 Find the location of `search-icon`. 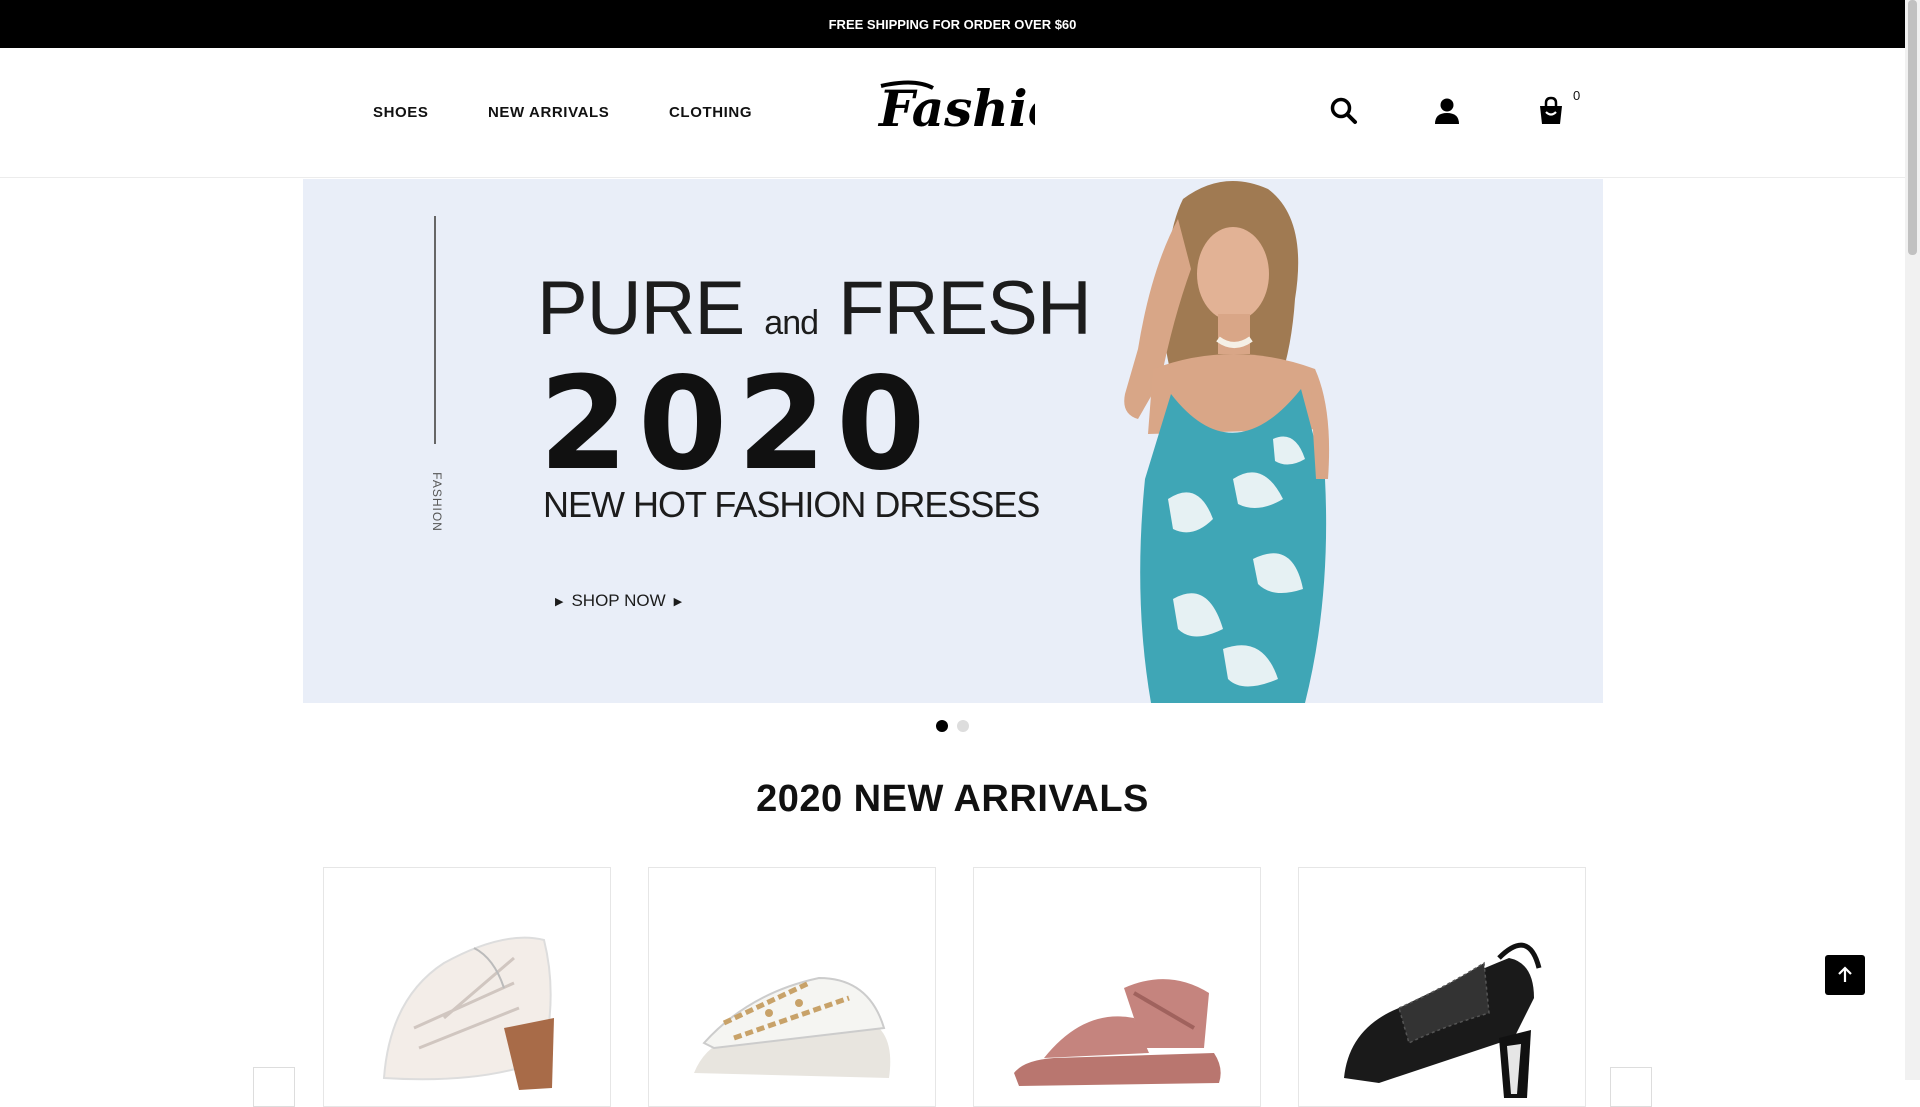

search-icon is located at coordinates (1344, 111).